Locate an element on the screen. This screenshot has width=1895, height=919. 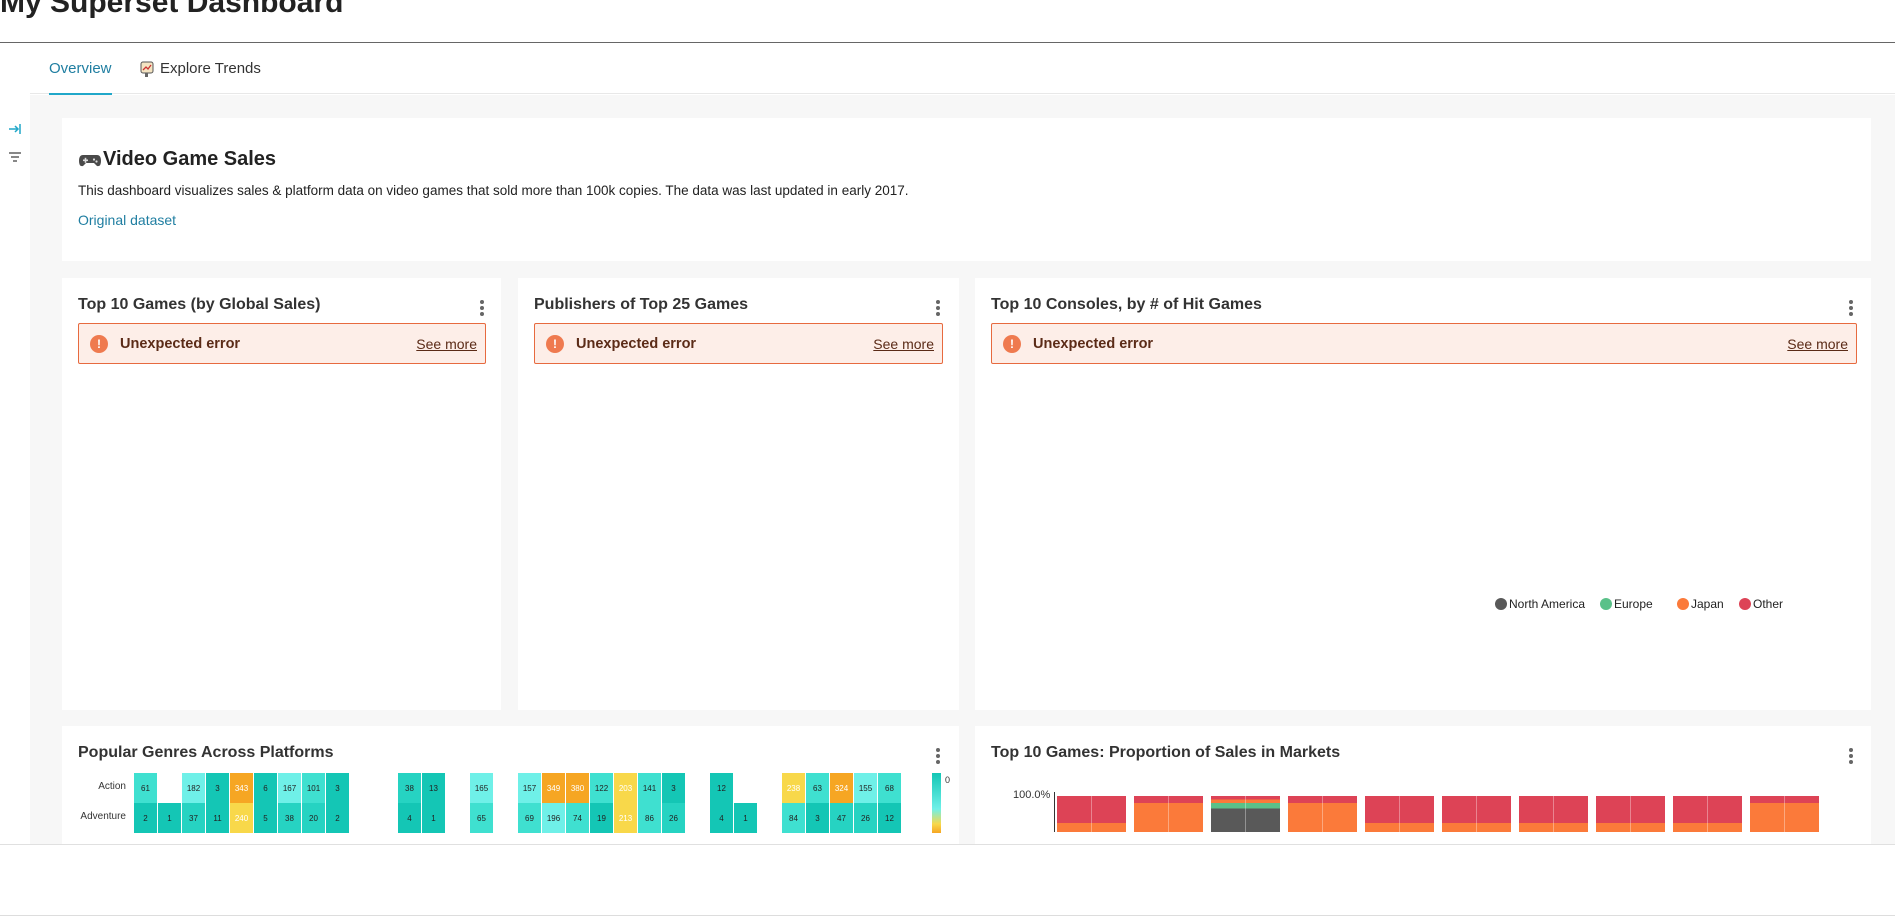
heatmap-cell: 6 is located at coordinates (265, 788).